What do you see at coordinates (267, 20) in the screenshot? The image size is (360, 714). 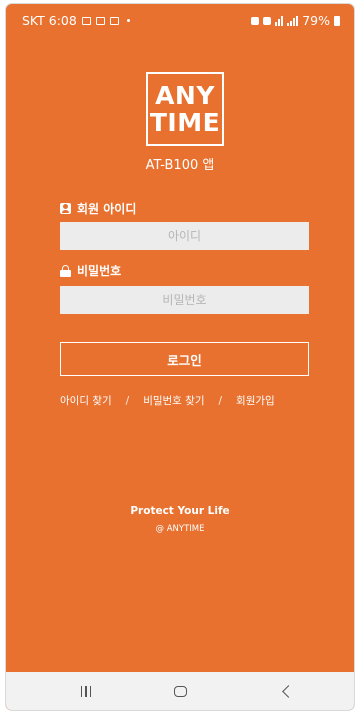 I see `mute-icon` at bounding box center [267, 20].